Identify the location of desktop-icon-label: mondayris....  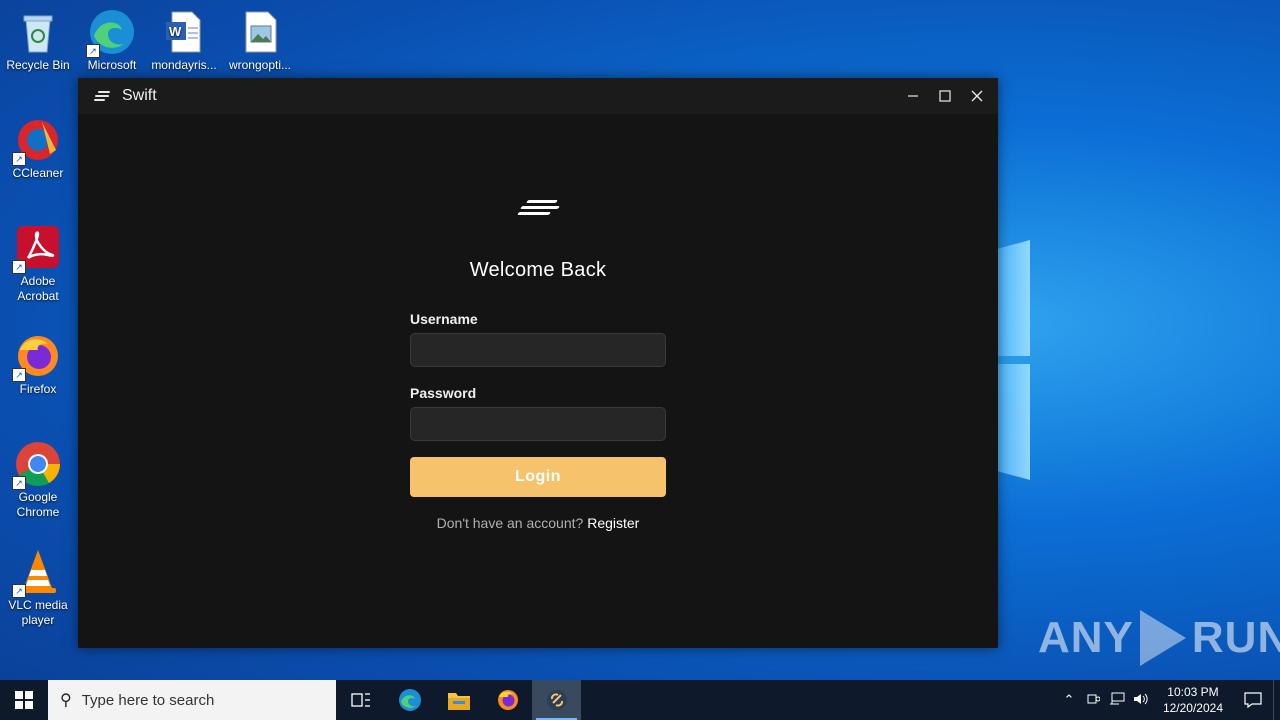
(184, 65).